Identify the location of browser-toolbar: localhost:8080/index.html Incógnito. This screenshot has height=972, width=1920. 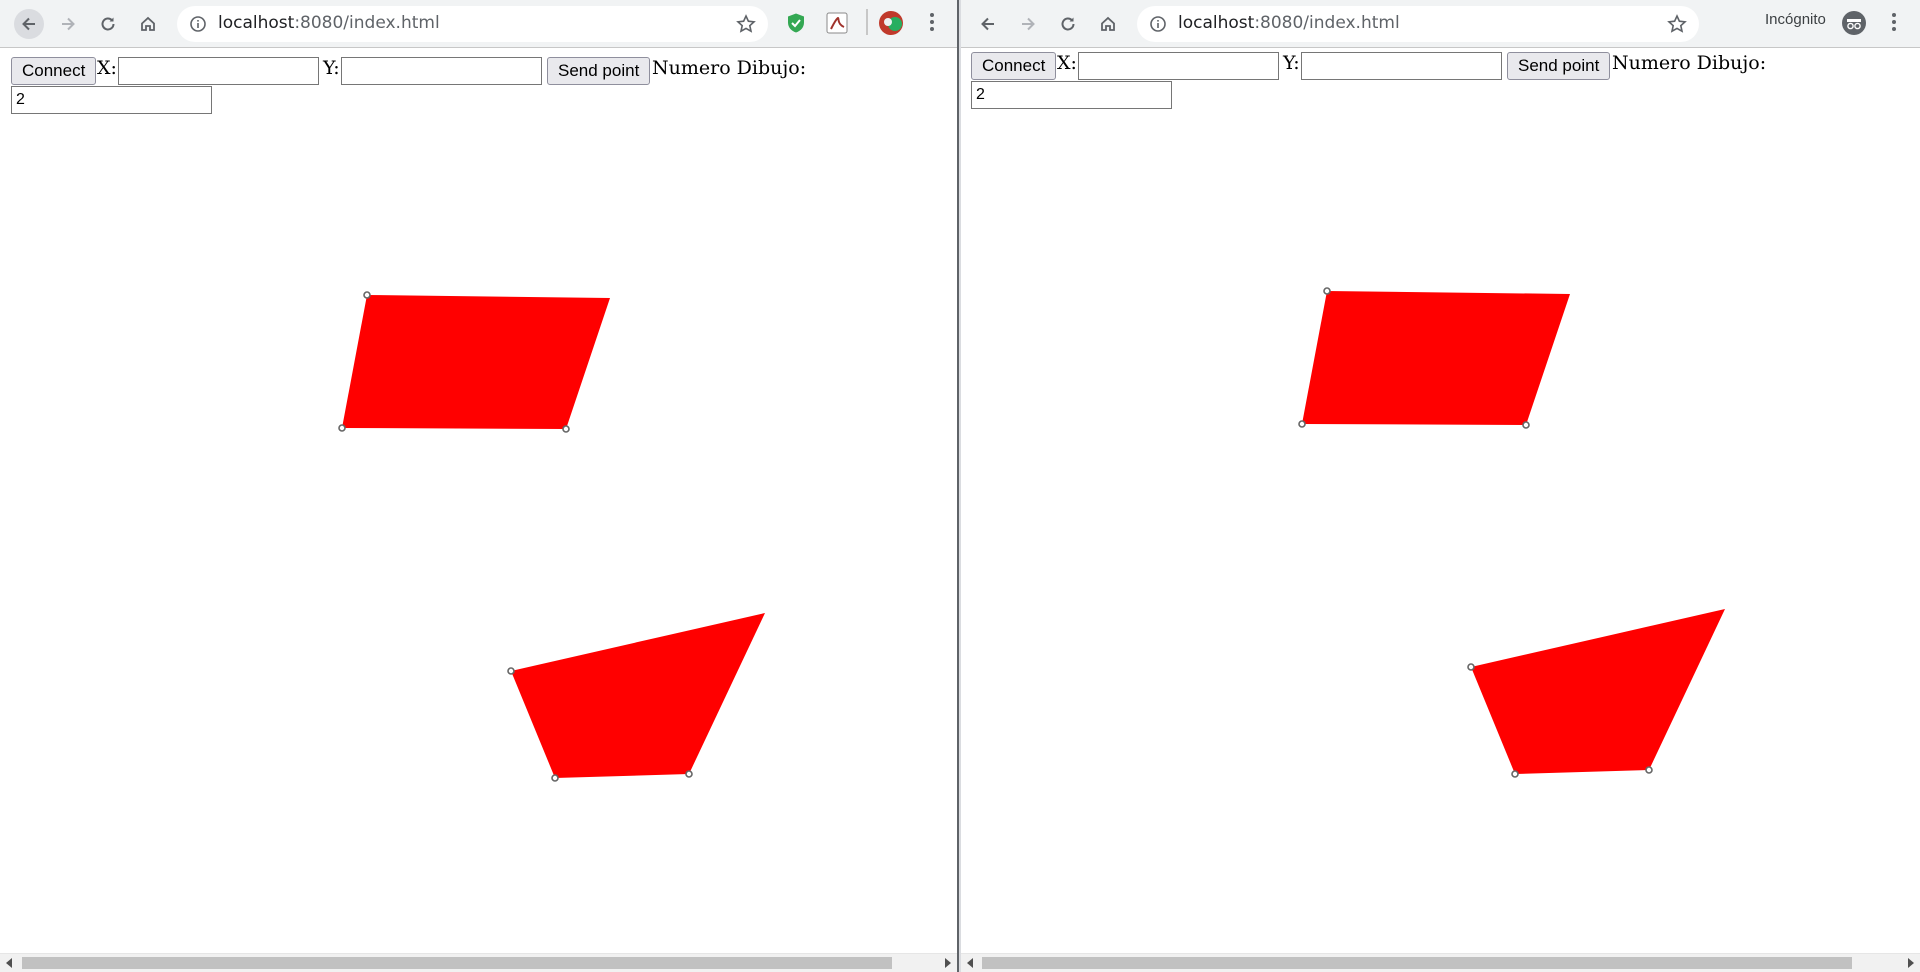
(1440, 24).